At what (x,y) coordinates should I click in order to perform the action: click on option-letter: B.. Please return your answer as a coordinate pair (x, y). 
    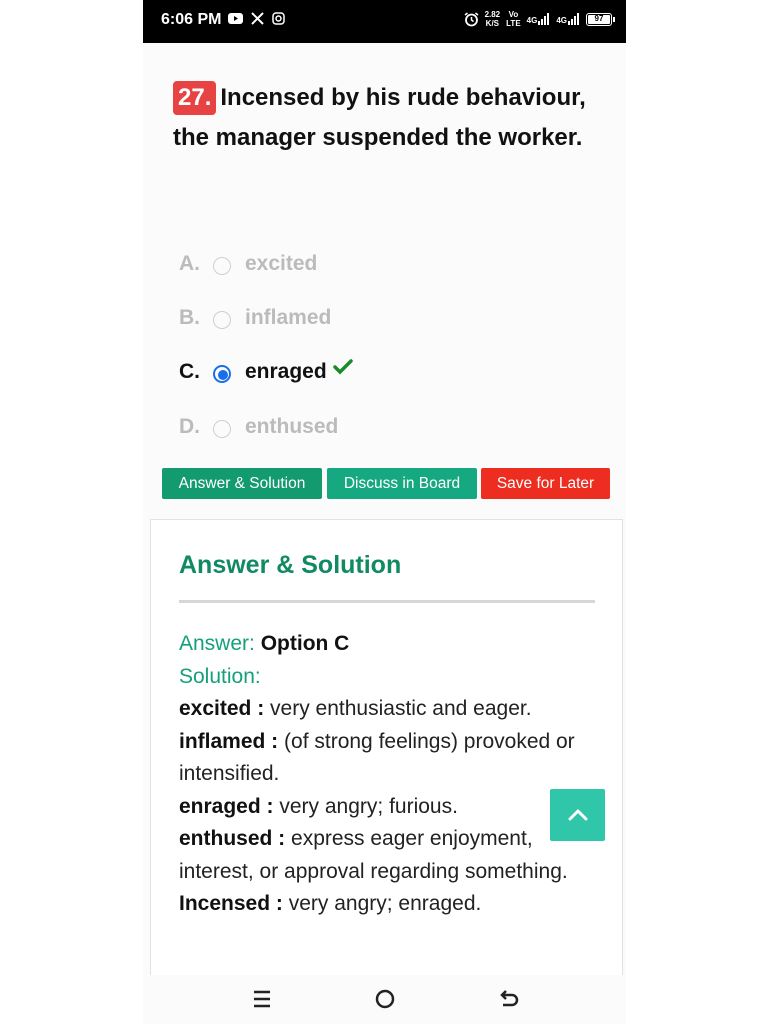
    Looking at the image, I should click on (189, 317).